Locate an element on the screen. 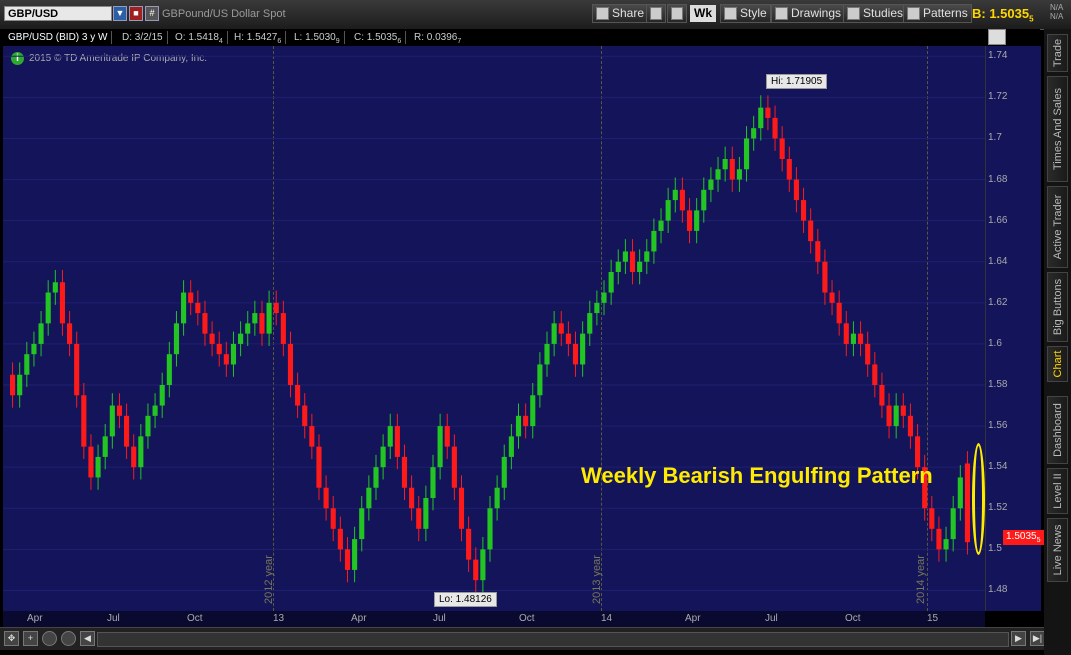 The width and height of the screenshot is (1071, 655). bid-price-main: B: 1.5035 is located at coordinates (1001, 13).